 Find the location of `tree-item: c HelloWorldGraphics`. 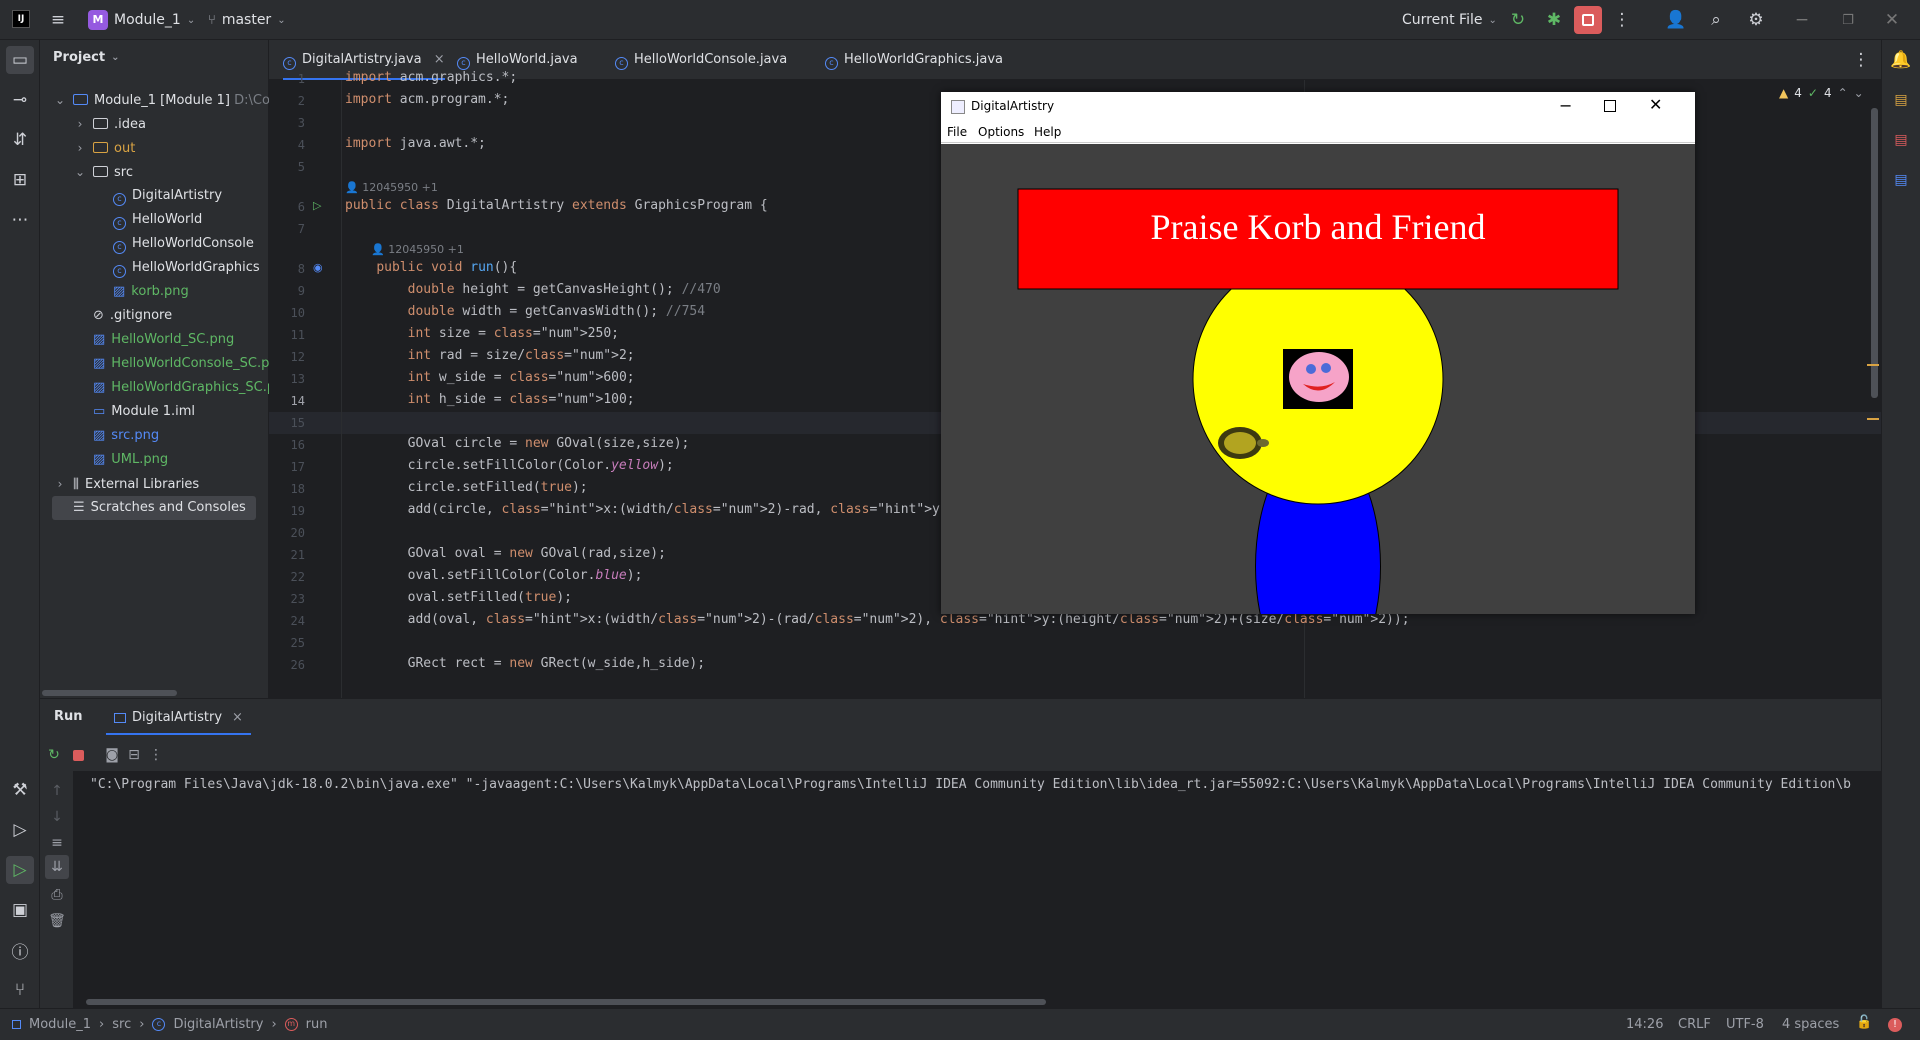

tree-item: c HelloWorldGraphics is located at coordinates (176, 268).